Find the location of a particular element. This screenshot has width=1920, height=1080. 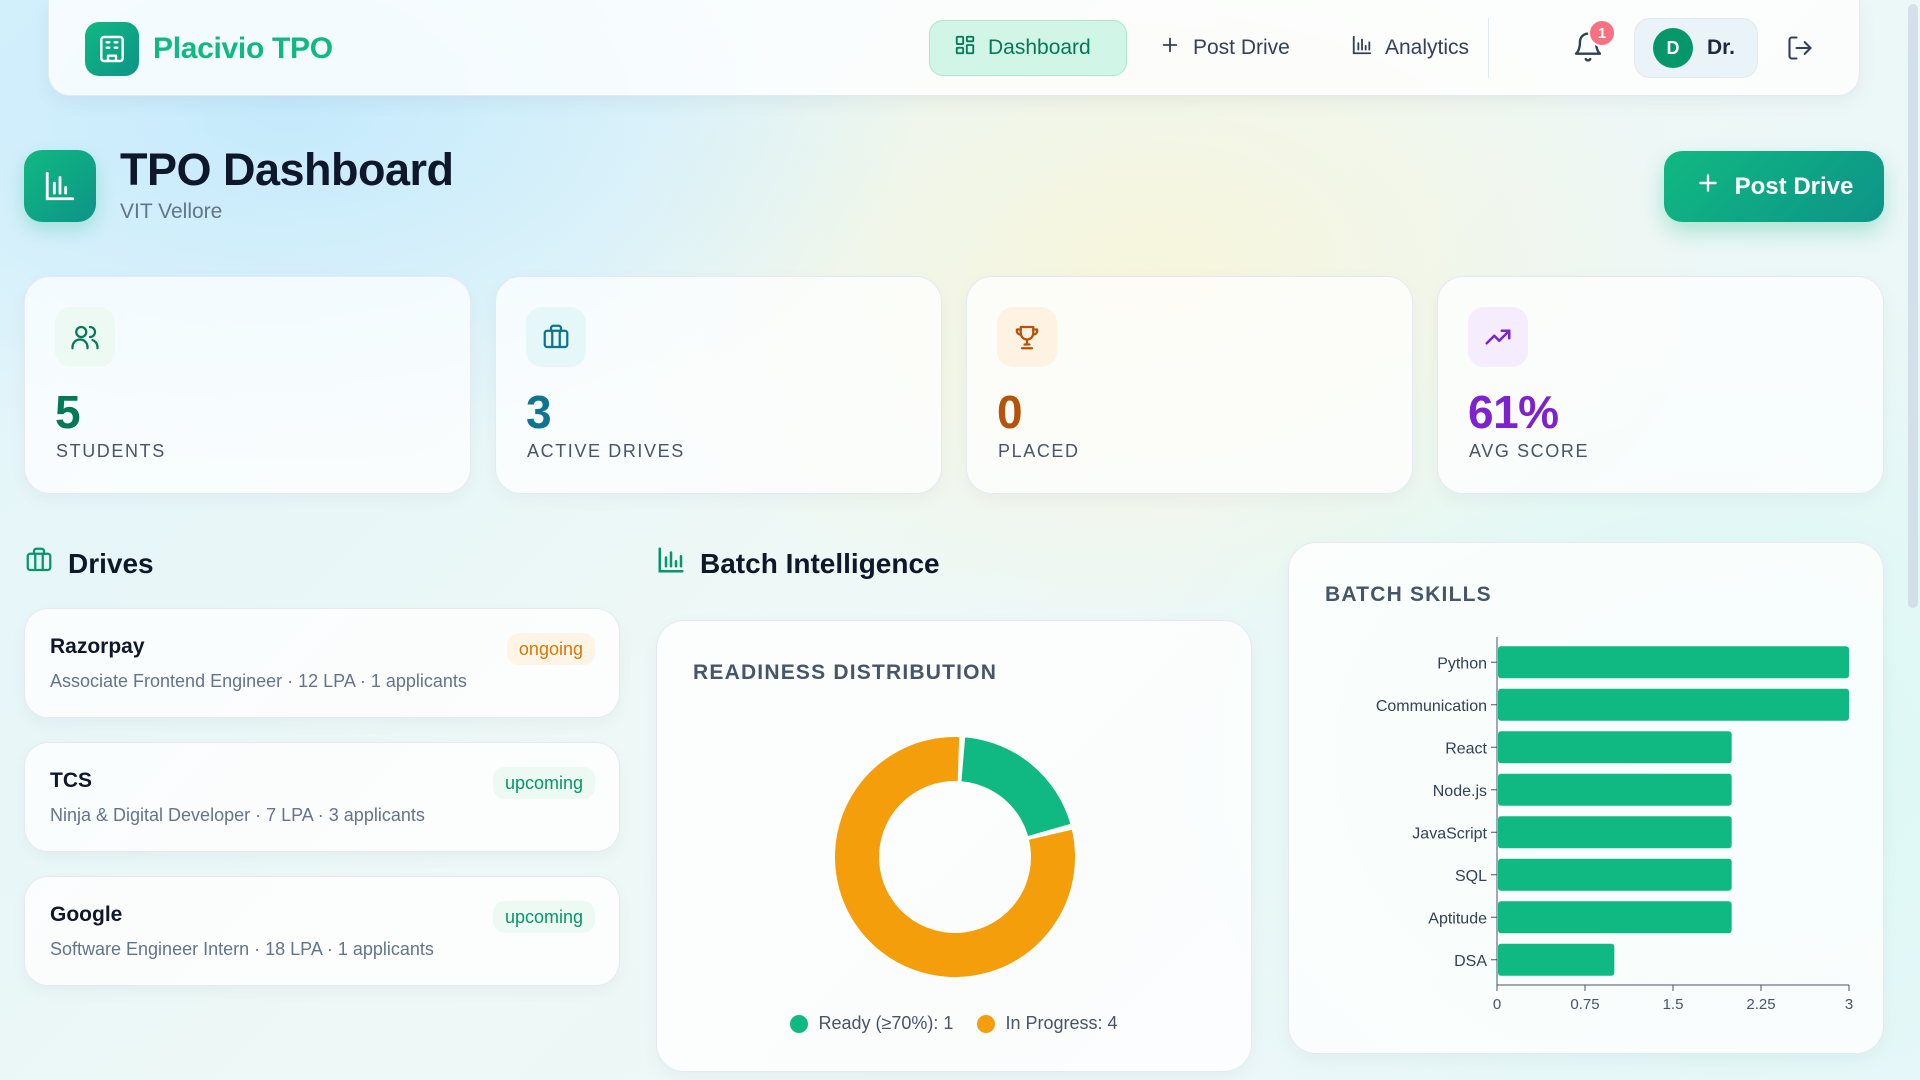

batch-intelligence-heading: Batch Intelligence is located at coordinates (798, 563).